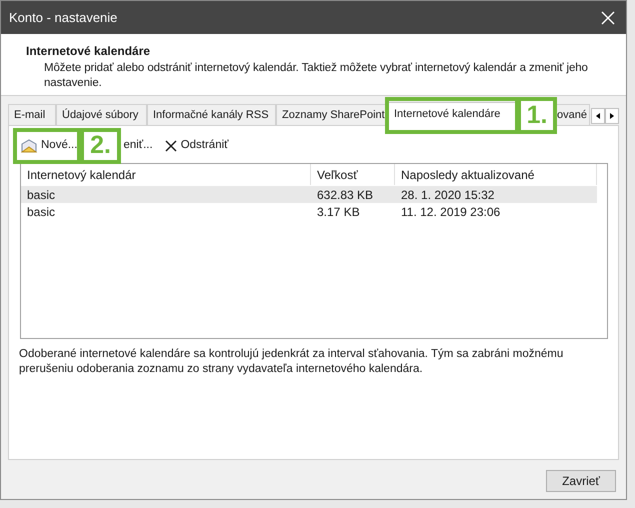 The image size is (635, 508). Describe the element at coordinates (353, 174) in the screenshot. I see `column-header: Veľkosť` at that location.